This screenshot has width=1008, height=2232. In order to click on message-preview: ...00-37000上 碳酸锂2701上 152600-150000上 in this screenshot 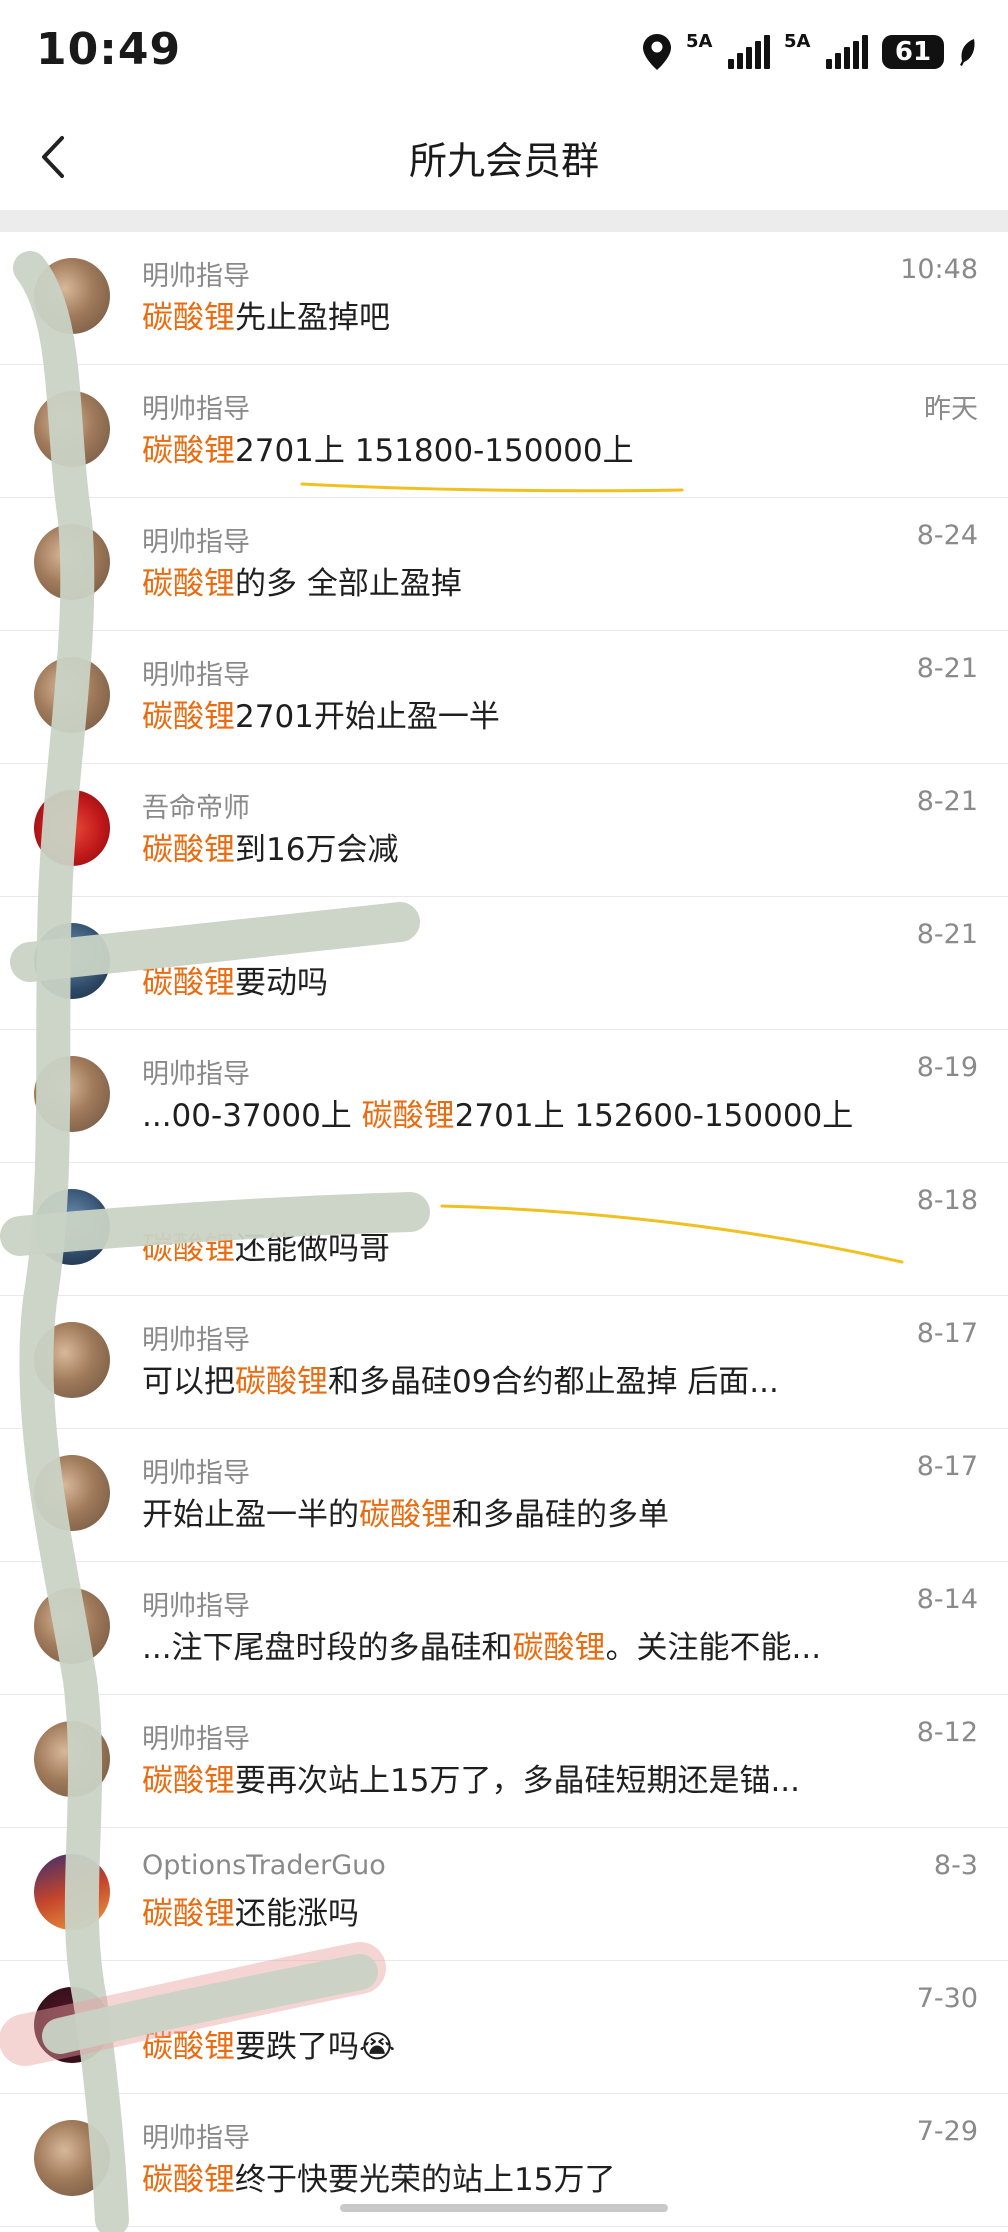, I will do `click(498, 1116)`.